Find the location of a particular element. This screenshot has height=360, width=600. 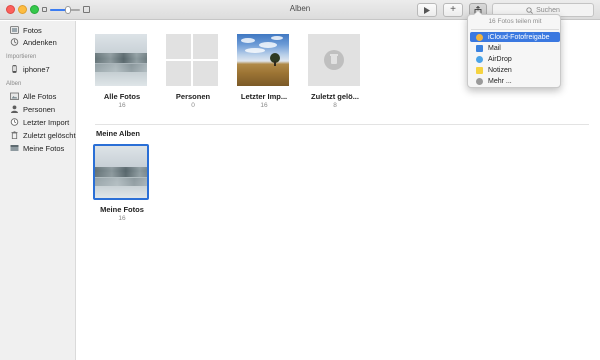

sidebar-item-personen: Personen is located at coordinates (38, 109).